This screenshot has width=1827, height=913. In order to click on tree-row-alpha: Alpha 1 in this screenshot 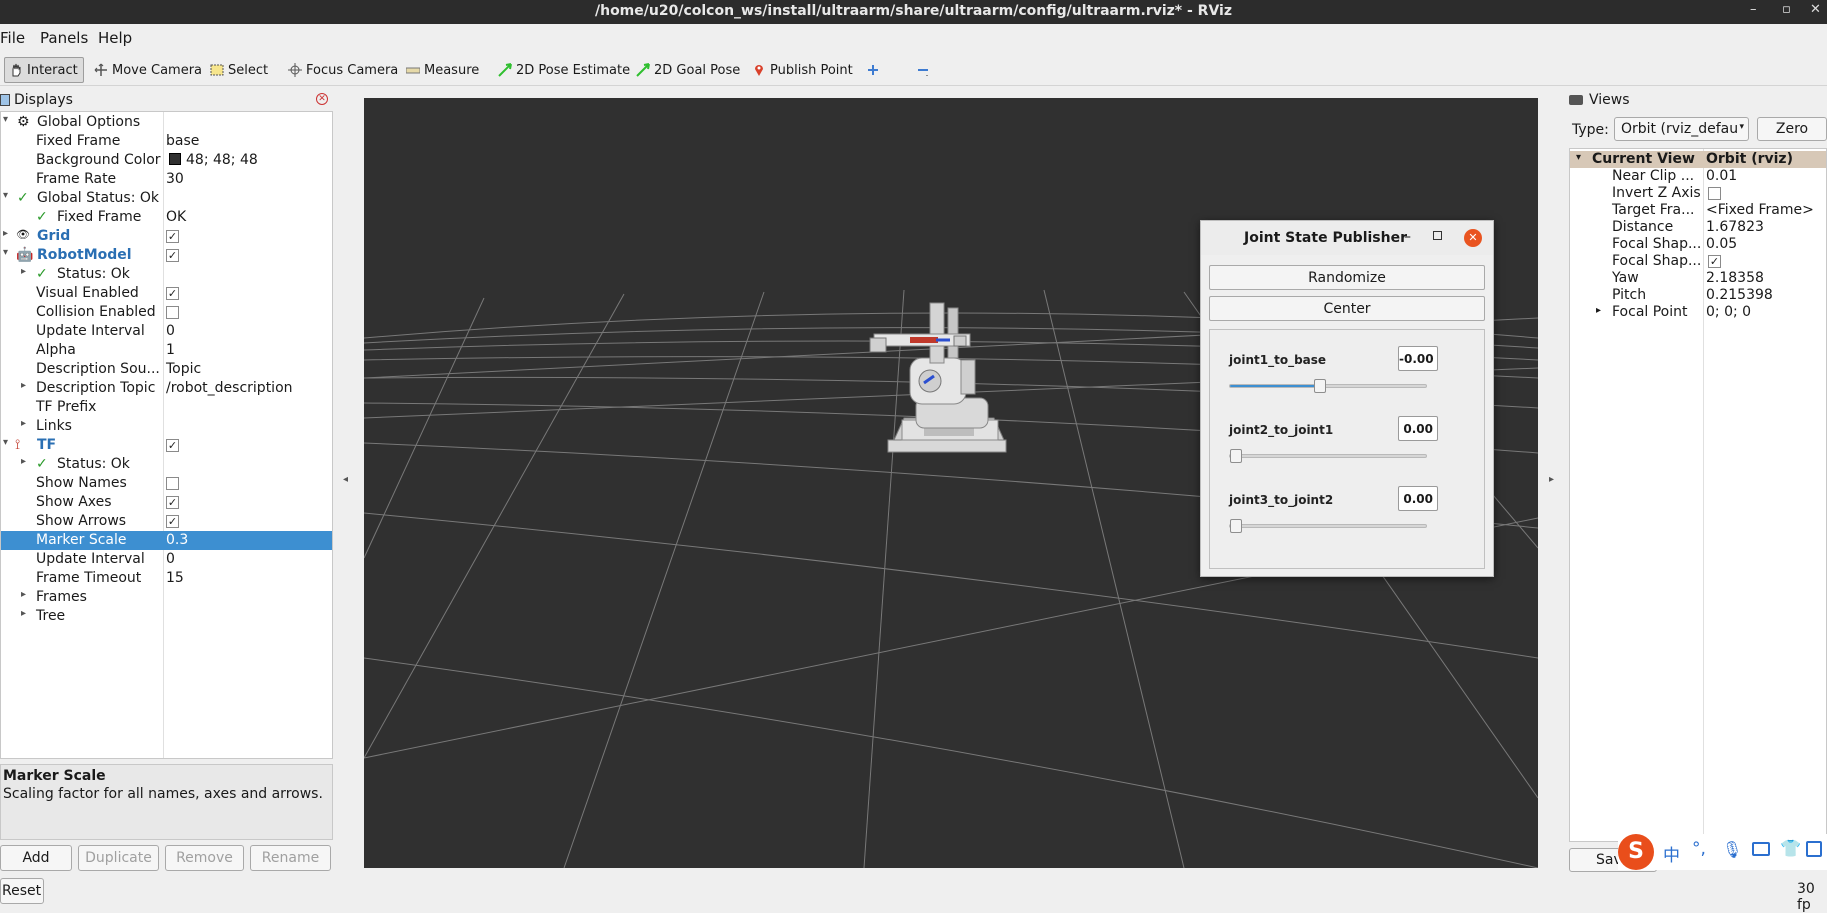, I will do `click(166, 350)`.